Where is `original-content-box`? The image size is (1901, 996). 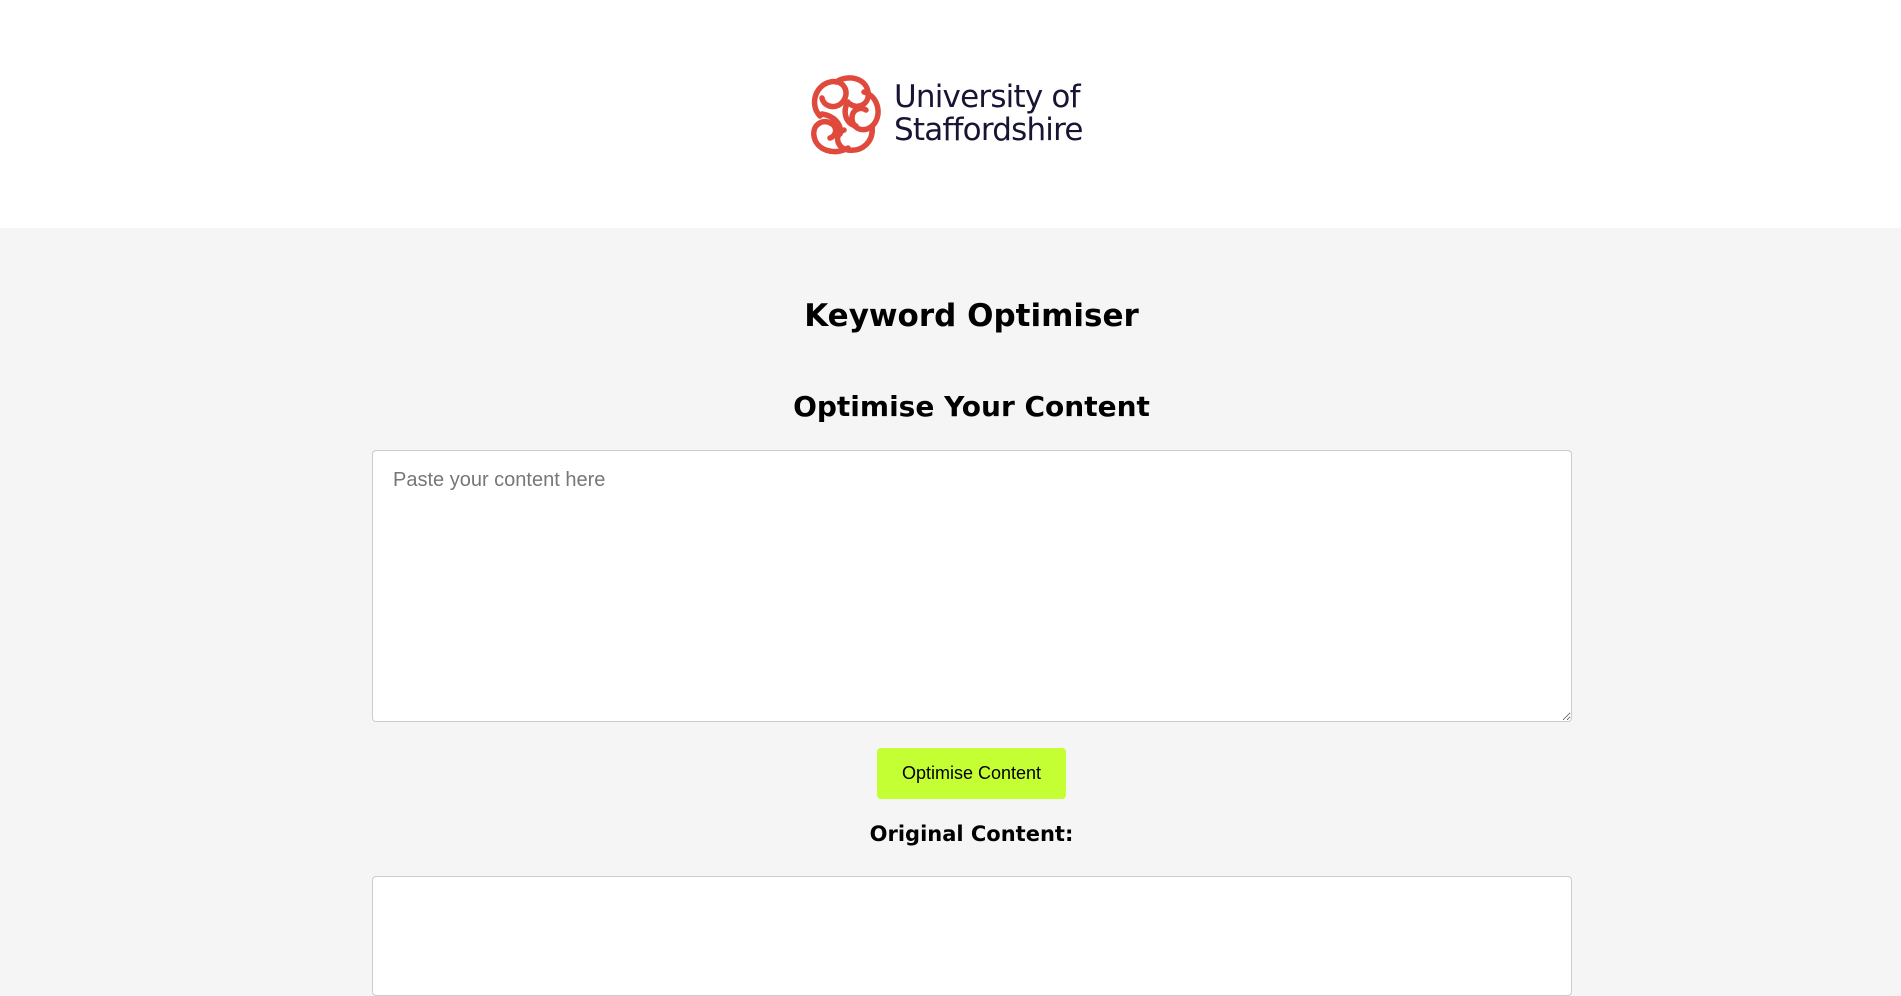 original-content-box is located at coordinates (972, 936).